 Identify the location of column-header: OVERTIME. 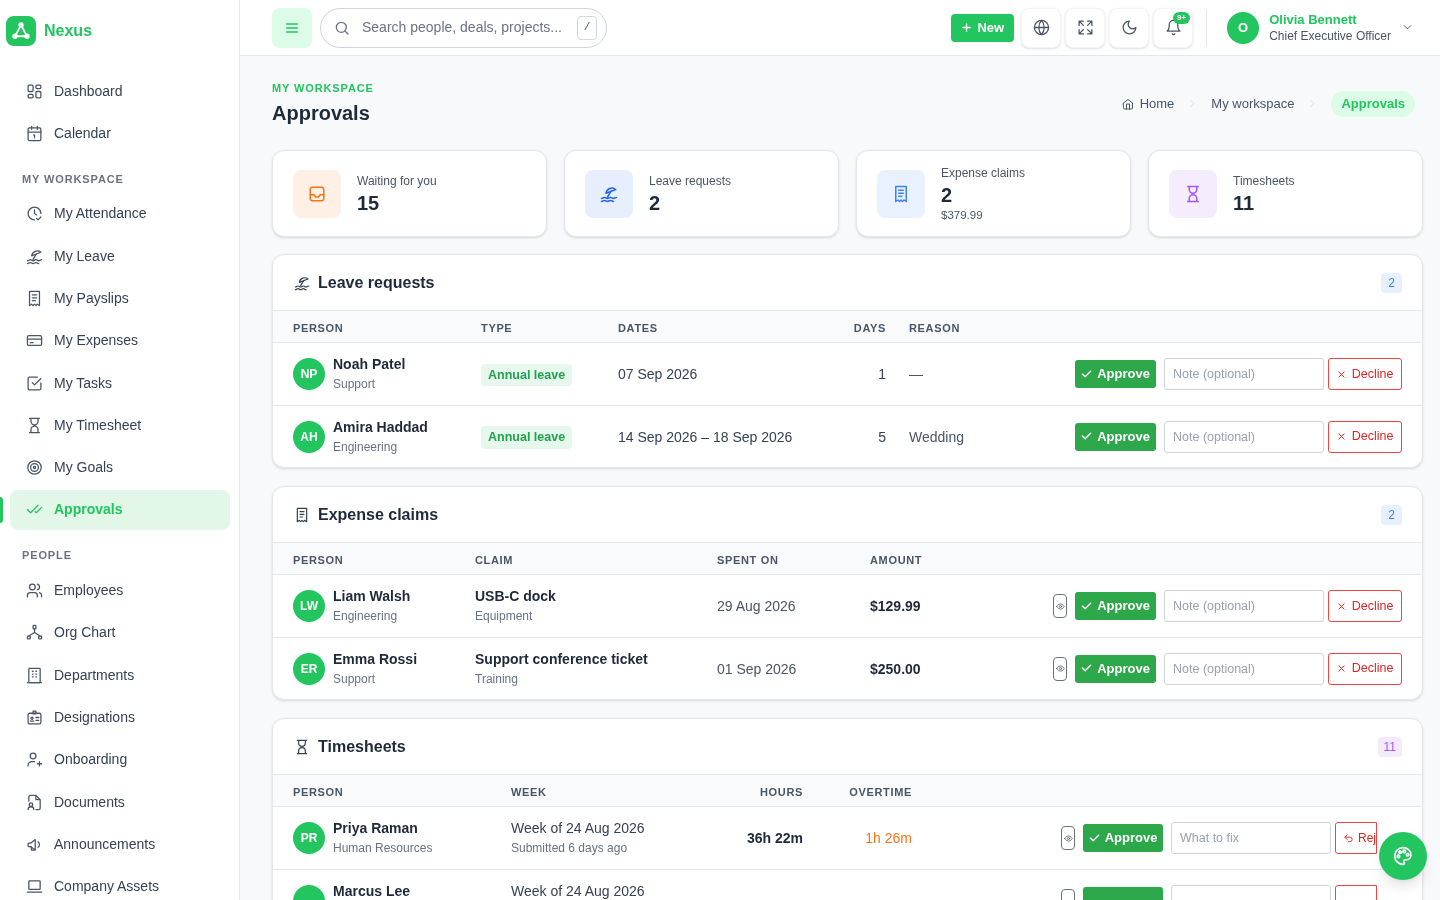
(880, 791).